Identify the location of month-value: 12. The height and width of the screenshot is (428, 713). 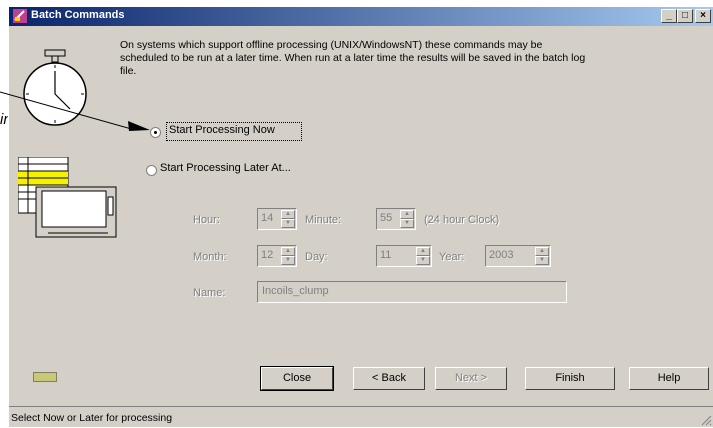
(267, 255).